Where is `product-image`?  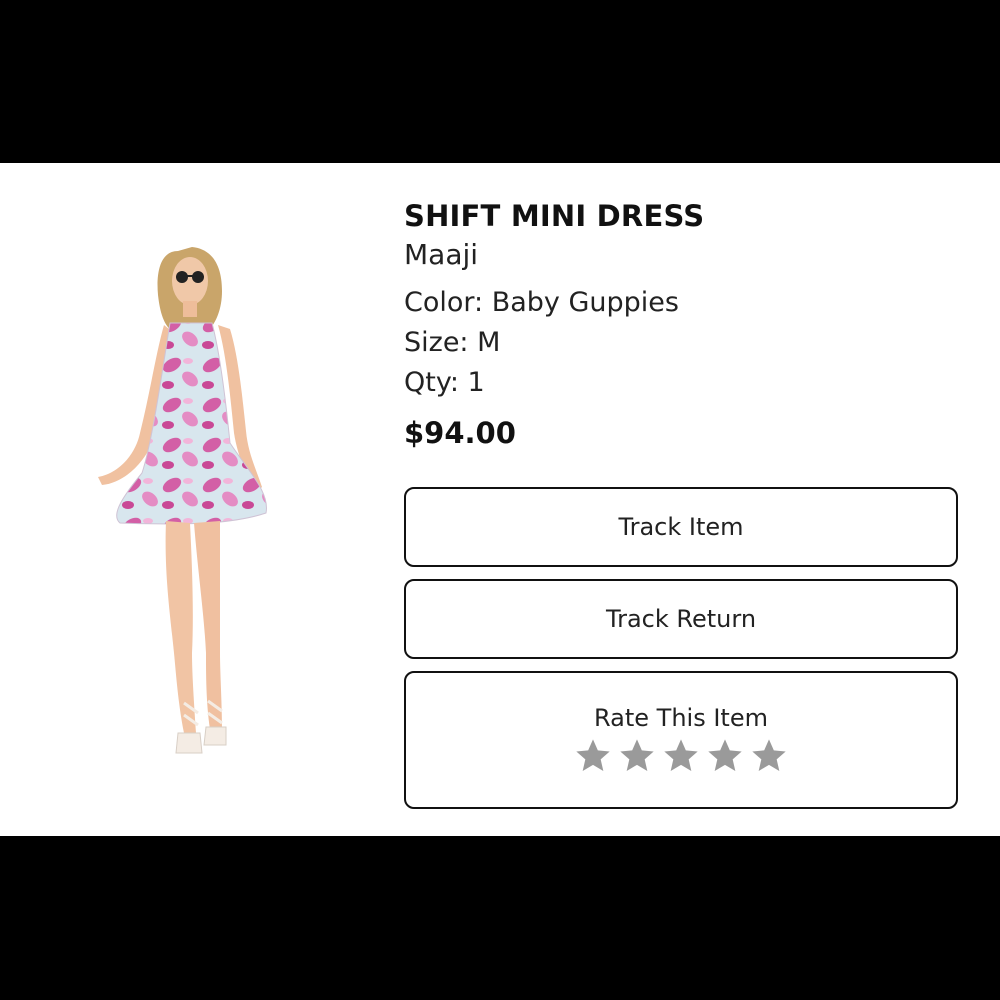
product-image is located at coordinates (190, 508).